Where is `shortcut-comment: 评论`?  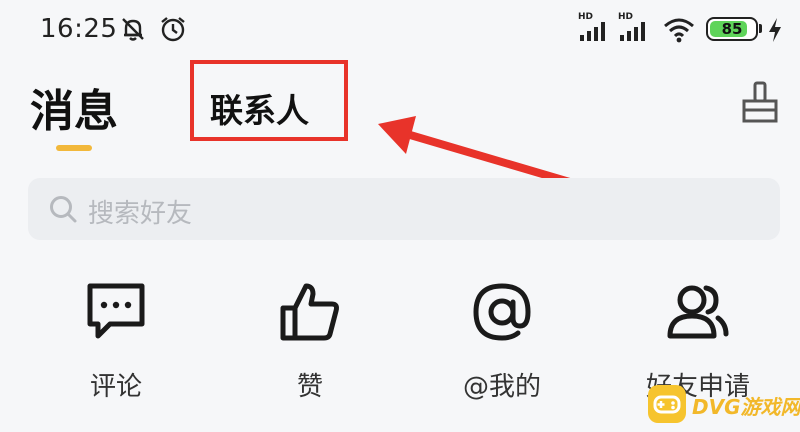 shortcut-comment: 评论 is located at coordinates (116, 345).